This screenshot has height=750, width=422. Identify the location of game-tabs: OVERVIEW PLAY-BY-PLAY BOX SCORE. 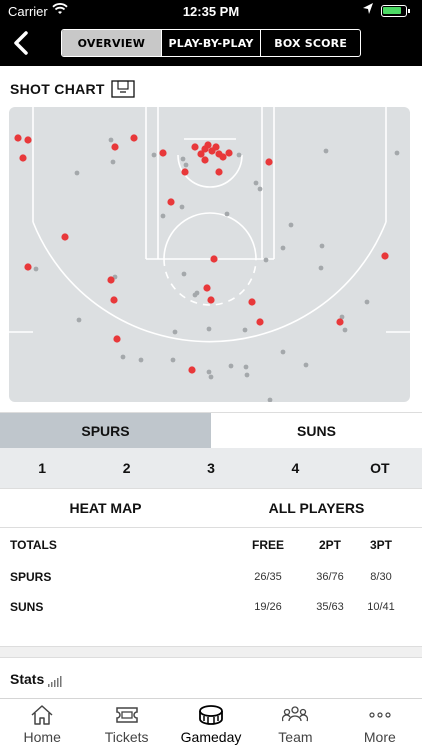
(211, 43).